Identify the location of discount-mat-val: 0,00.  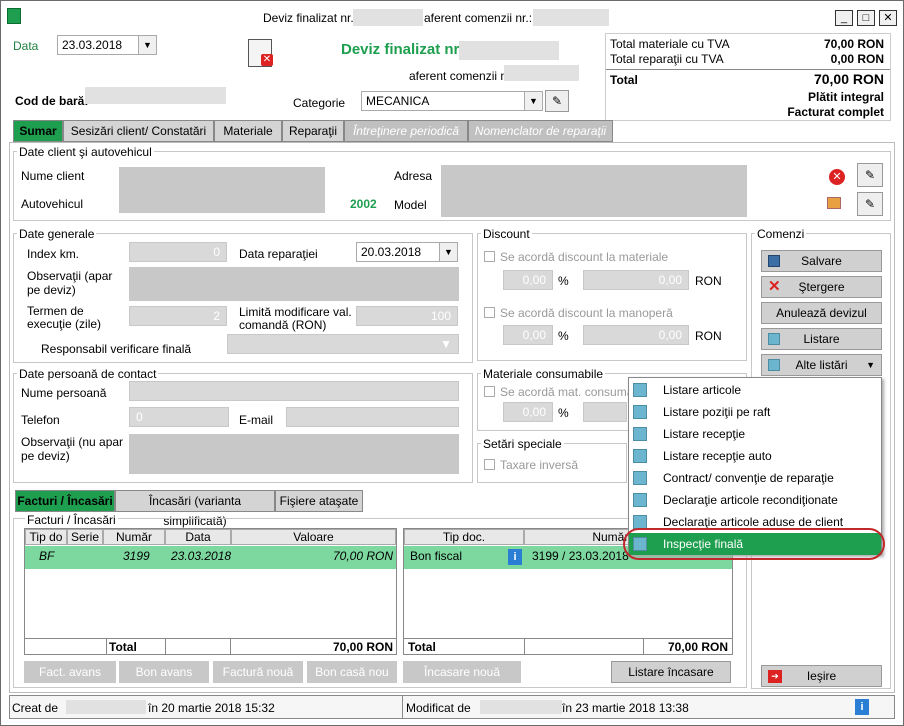
(636, 280).